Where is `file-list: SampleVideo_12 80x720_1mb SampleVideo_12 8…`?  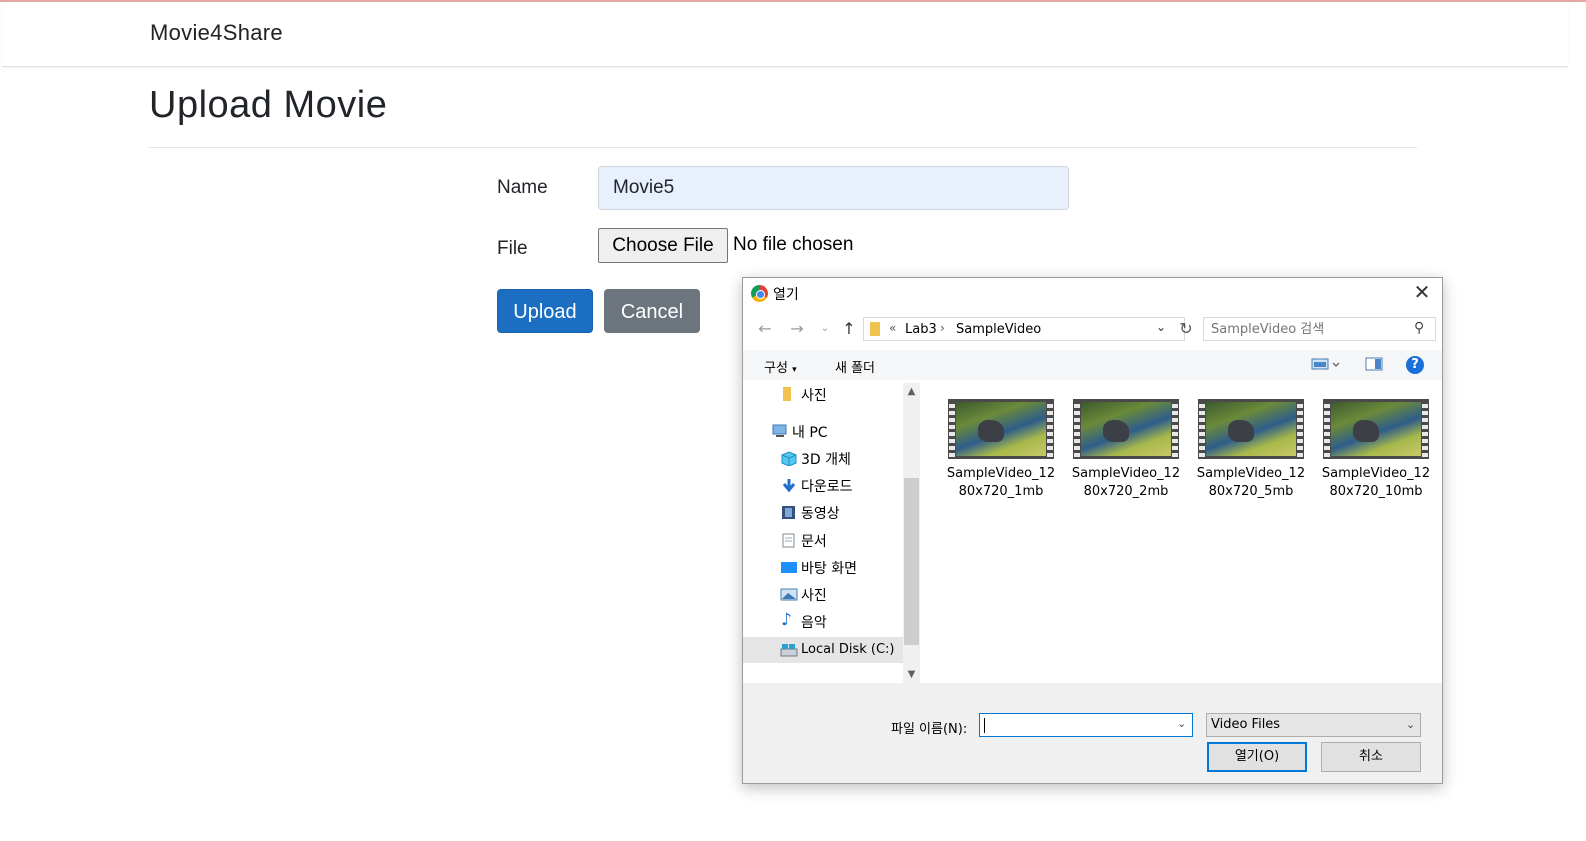 file-list: SampleVideo_12 80x720_1mb SampleVideo_12 8… is located at coordinates (1182, 533).